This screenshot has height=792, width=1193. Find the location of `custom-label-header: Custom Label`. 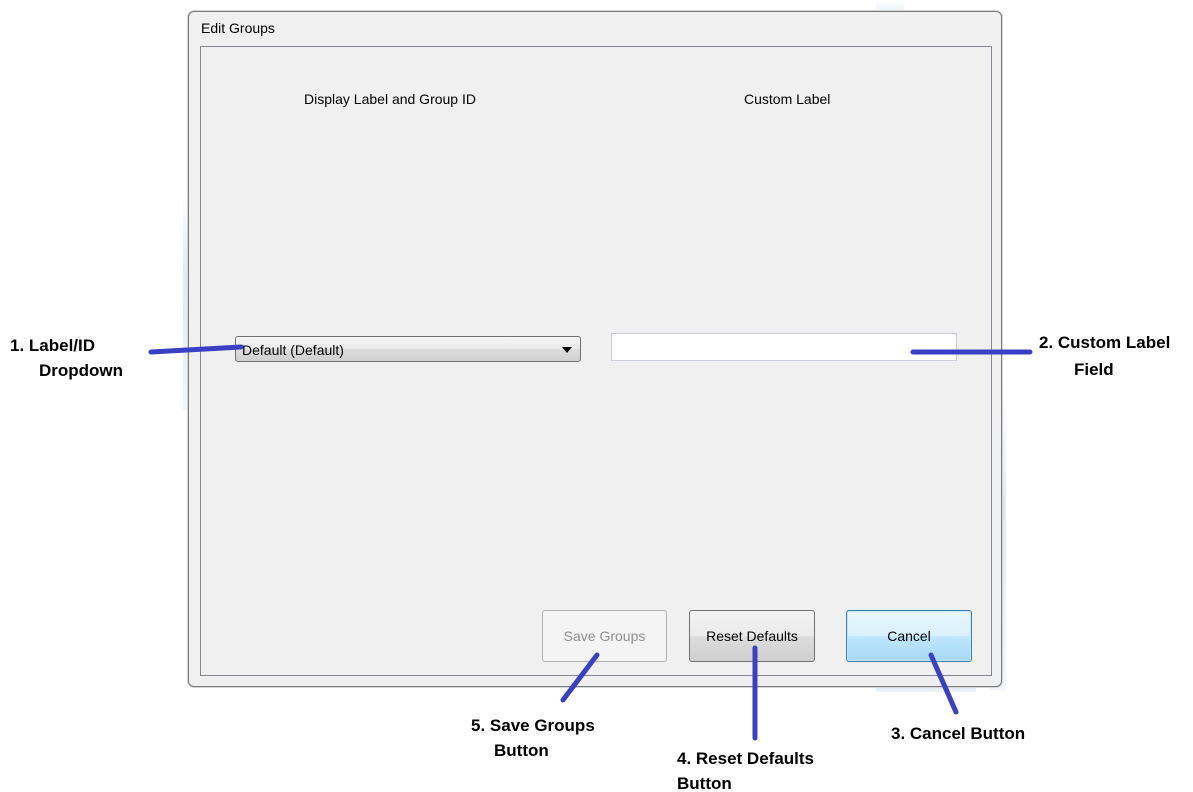

custom-label-header: Custom Label is located at coordinates (787, 99).